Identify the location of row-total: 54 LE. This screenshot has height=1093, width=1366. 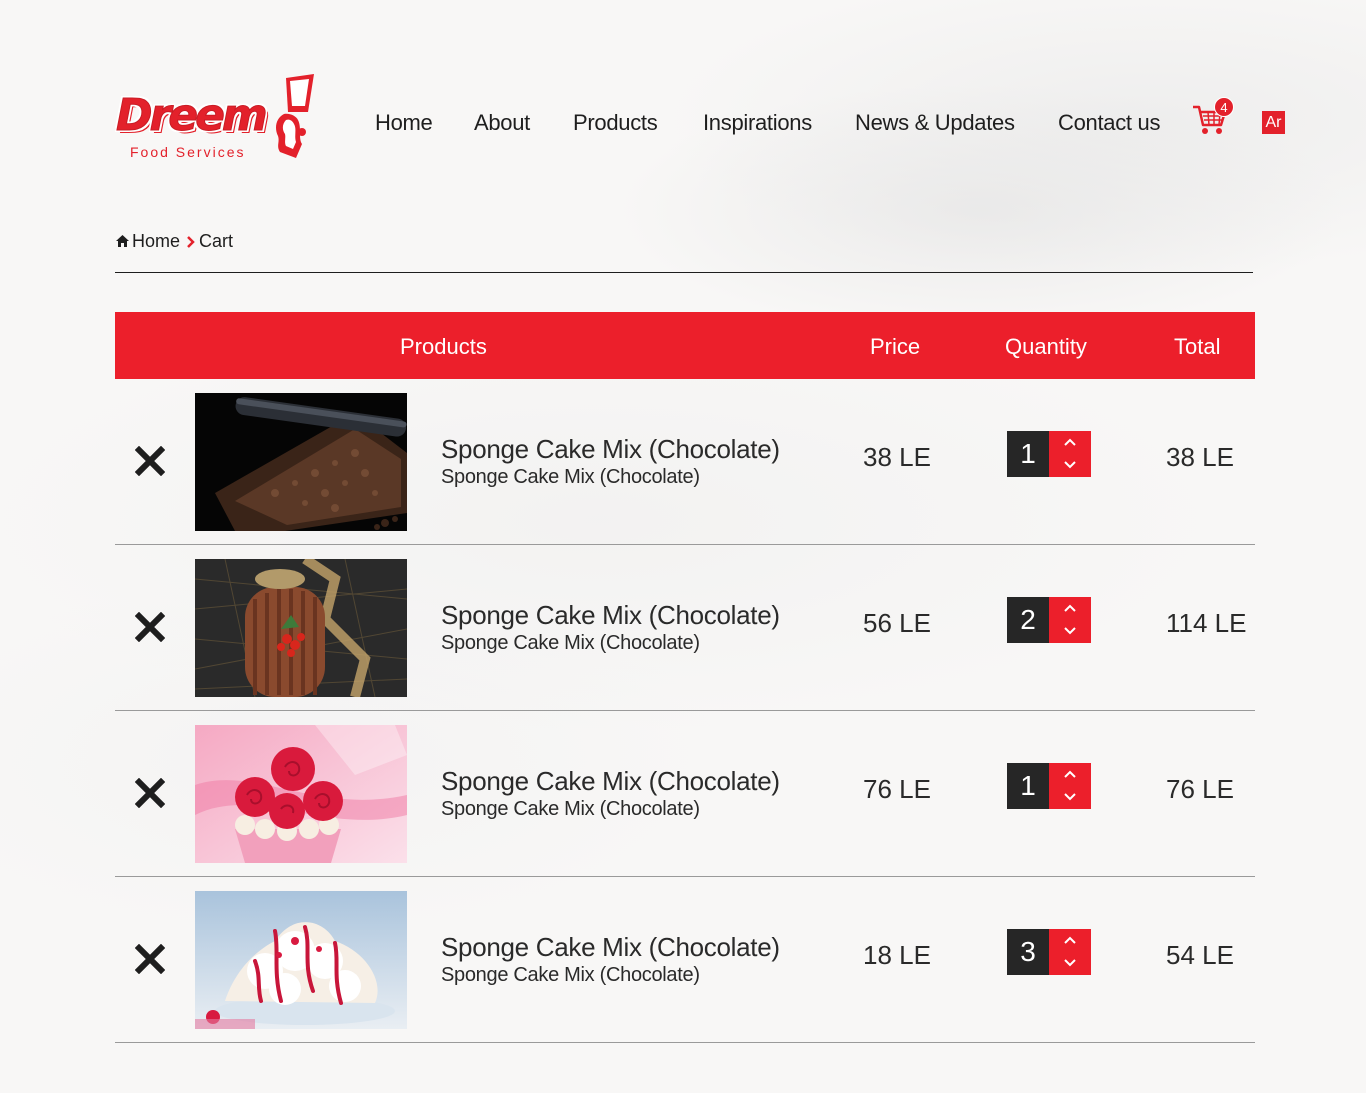
(1200, 955).